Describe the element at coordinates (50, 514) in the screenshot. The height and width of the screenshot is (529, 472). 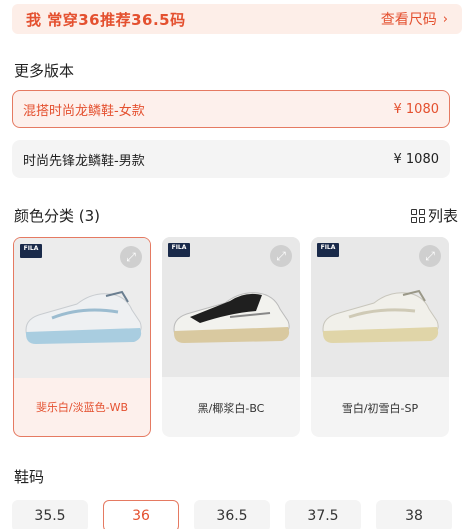
I see `size-option-35-5: 35.5` at that location.